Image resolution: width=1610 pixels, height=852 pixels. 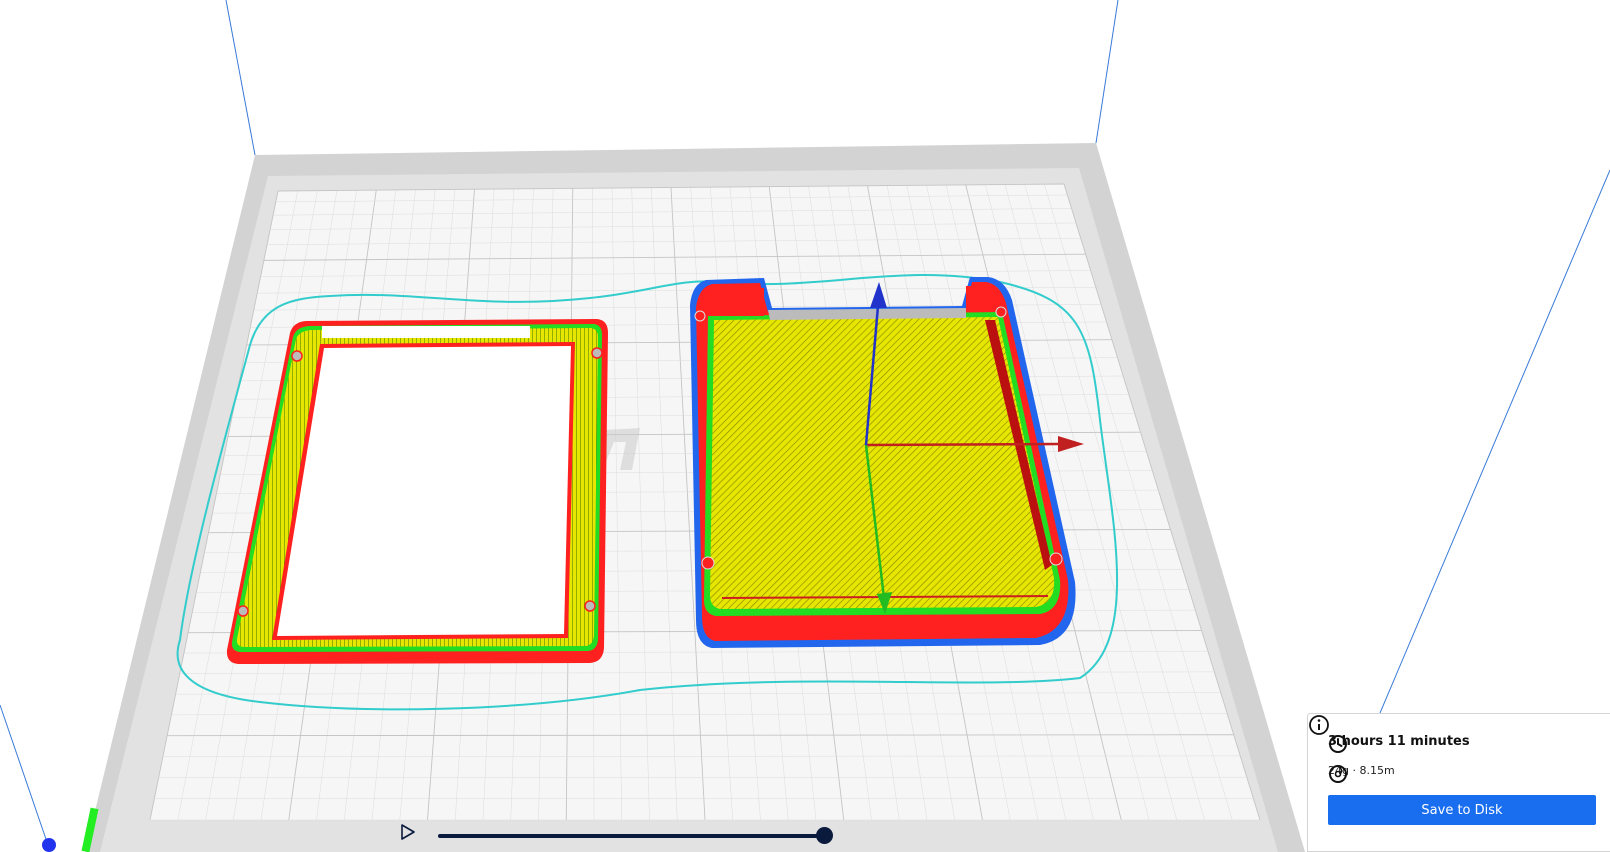 What do you see at coordinates (1361, 773) in the screenshot?
I see `material-row: 24g · 8.15m` at bounding box center [1361, 773].